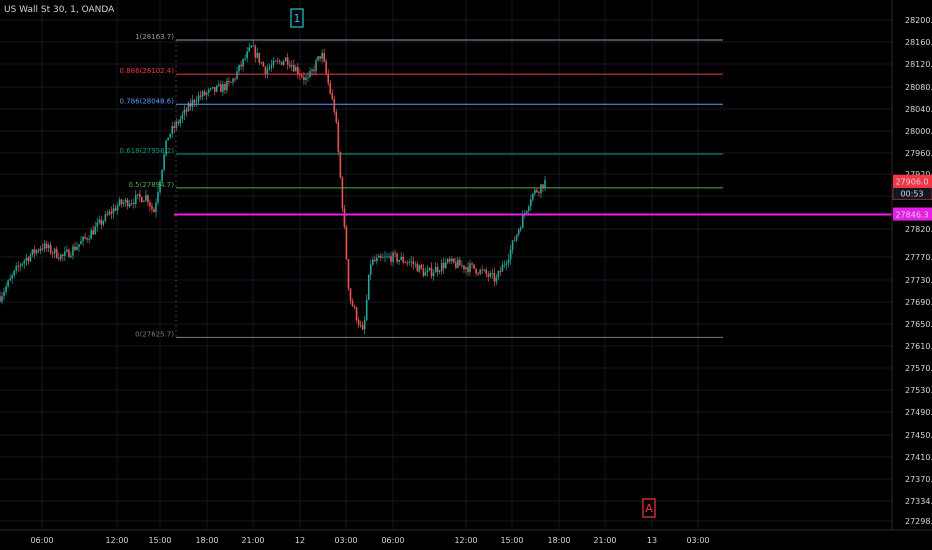 Image resolution: width=932 pixels, height=550 pixels. I want to click on price-tags: 27906.0 00:53 27846.3, so click(912, 197).